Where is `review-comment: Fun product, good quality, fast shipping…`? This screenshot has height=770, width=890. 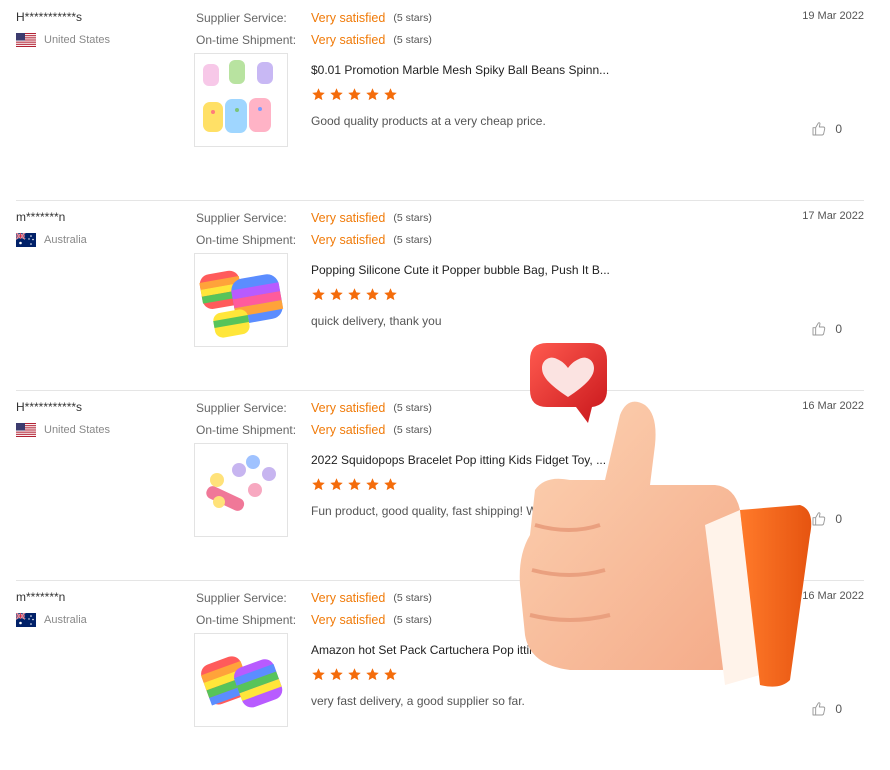
review-comment: Fun product, good quality, fast shipping… is located at coordinates (424, 511).